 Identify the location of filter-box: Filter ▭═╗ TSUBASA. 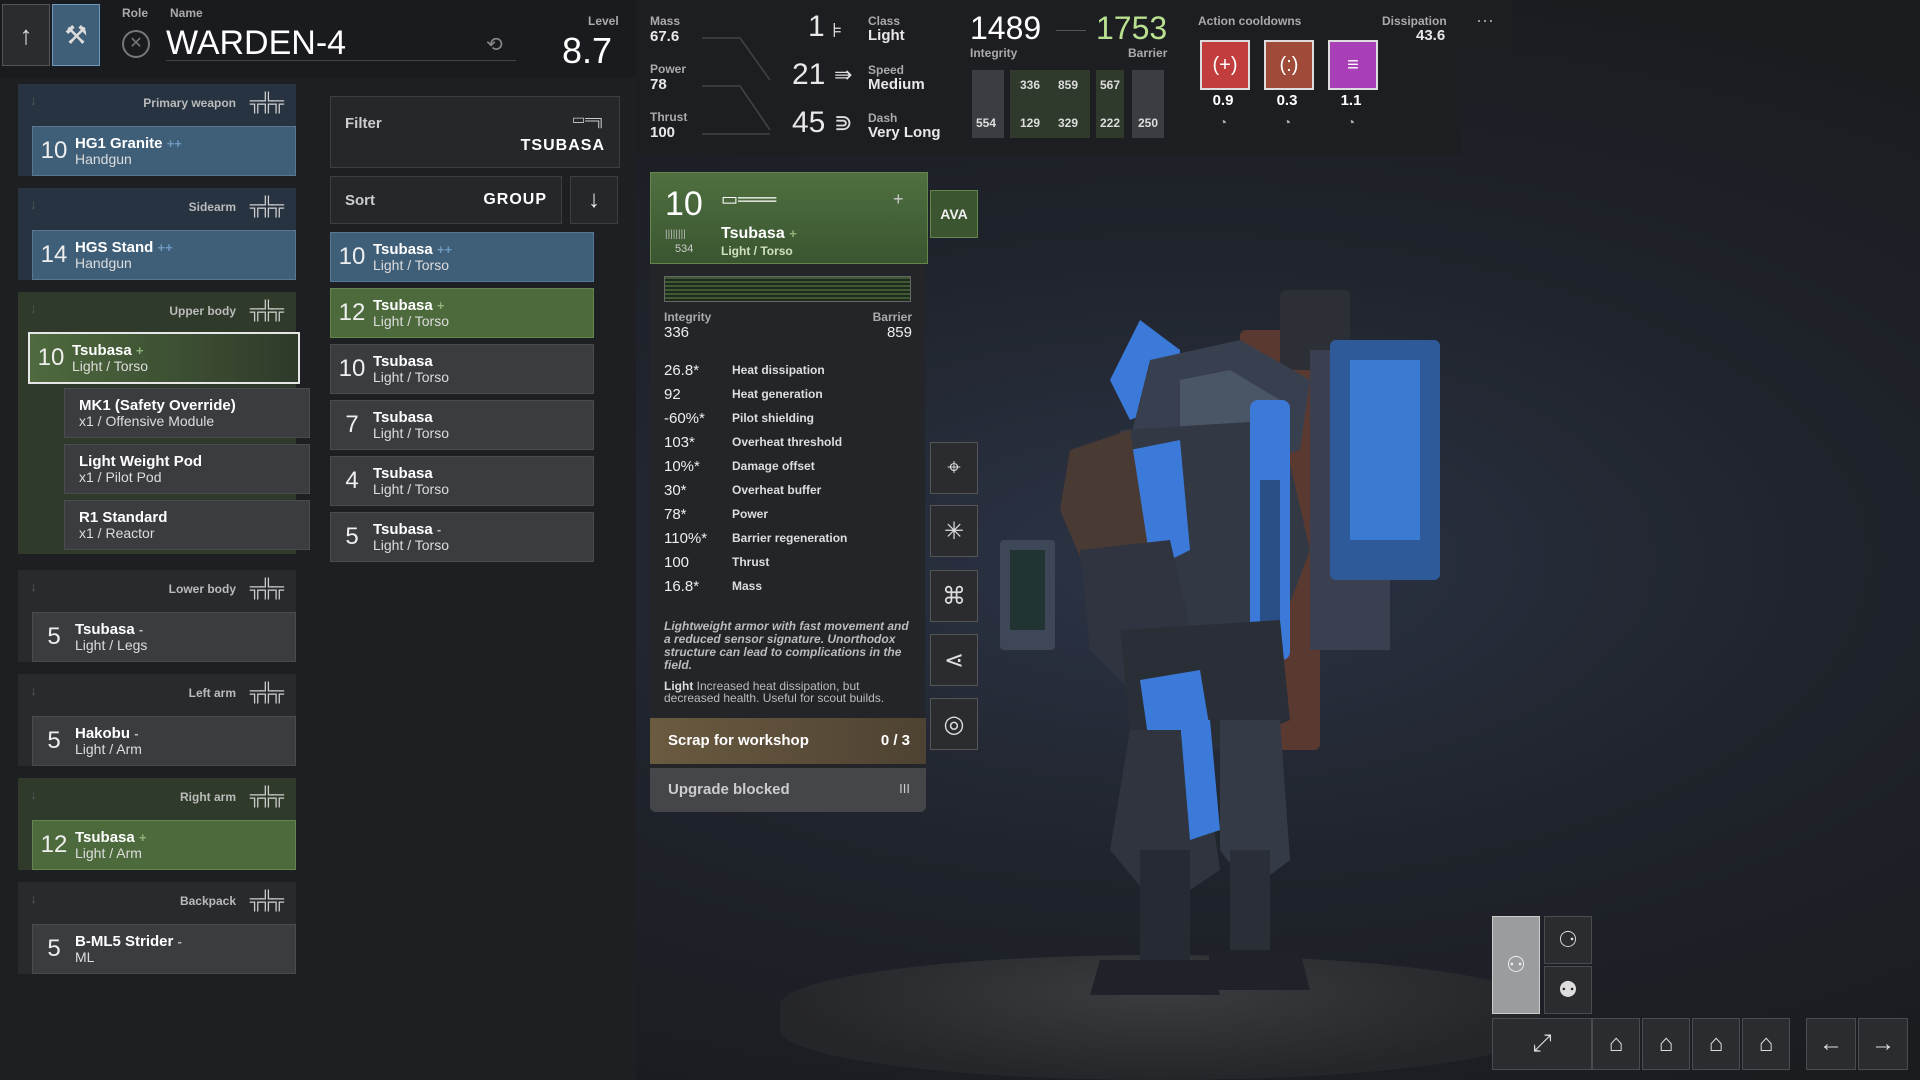
(475, 132).